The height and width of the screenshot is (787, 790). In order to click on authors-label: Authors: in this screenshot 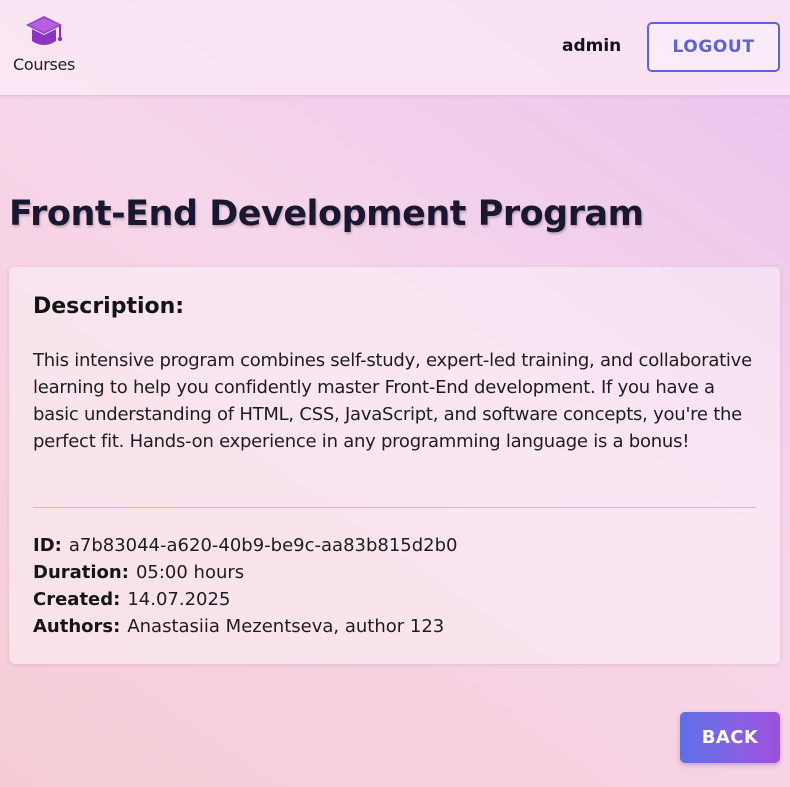, I will do `click(77, 626)`.